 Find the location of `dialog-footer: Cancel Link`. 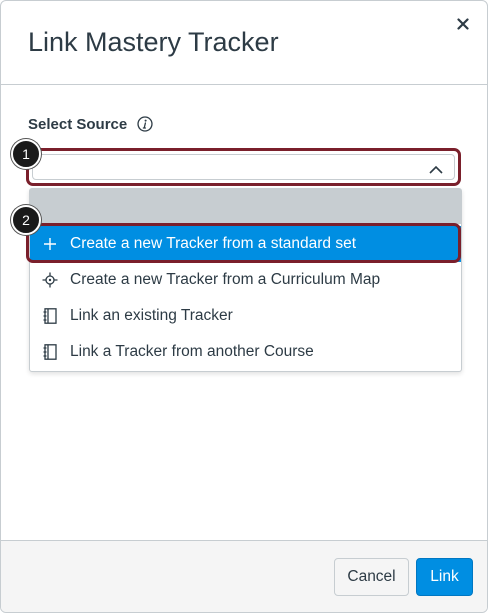

dialog-footer: Cancel Link is located at coordinates (244, 576).